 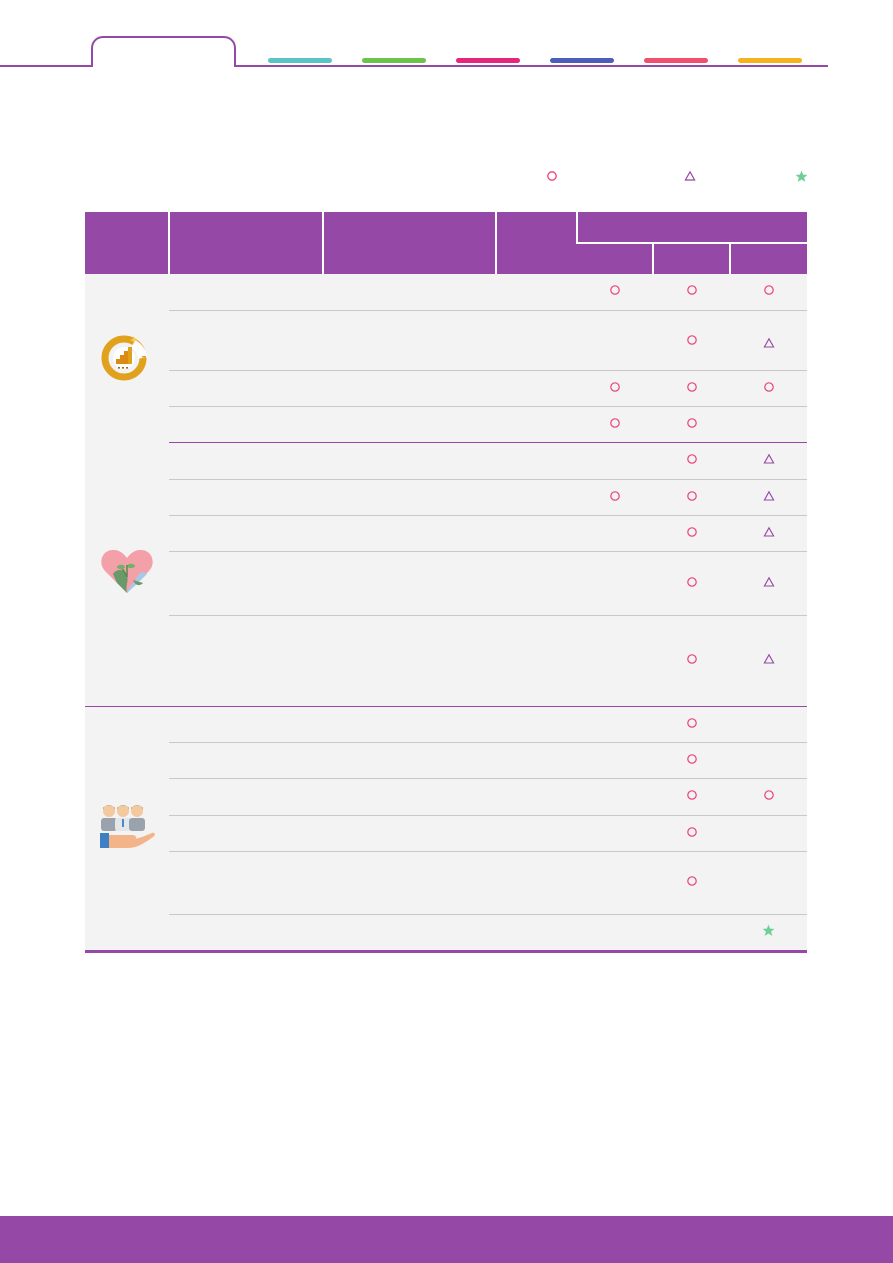 I want to click on tab-current, so click(x=163, y=51).